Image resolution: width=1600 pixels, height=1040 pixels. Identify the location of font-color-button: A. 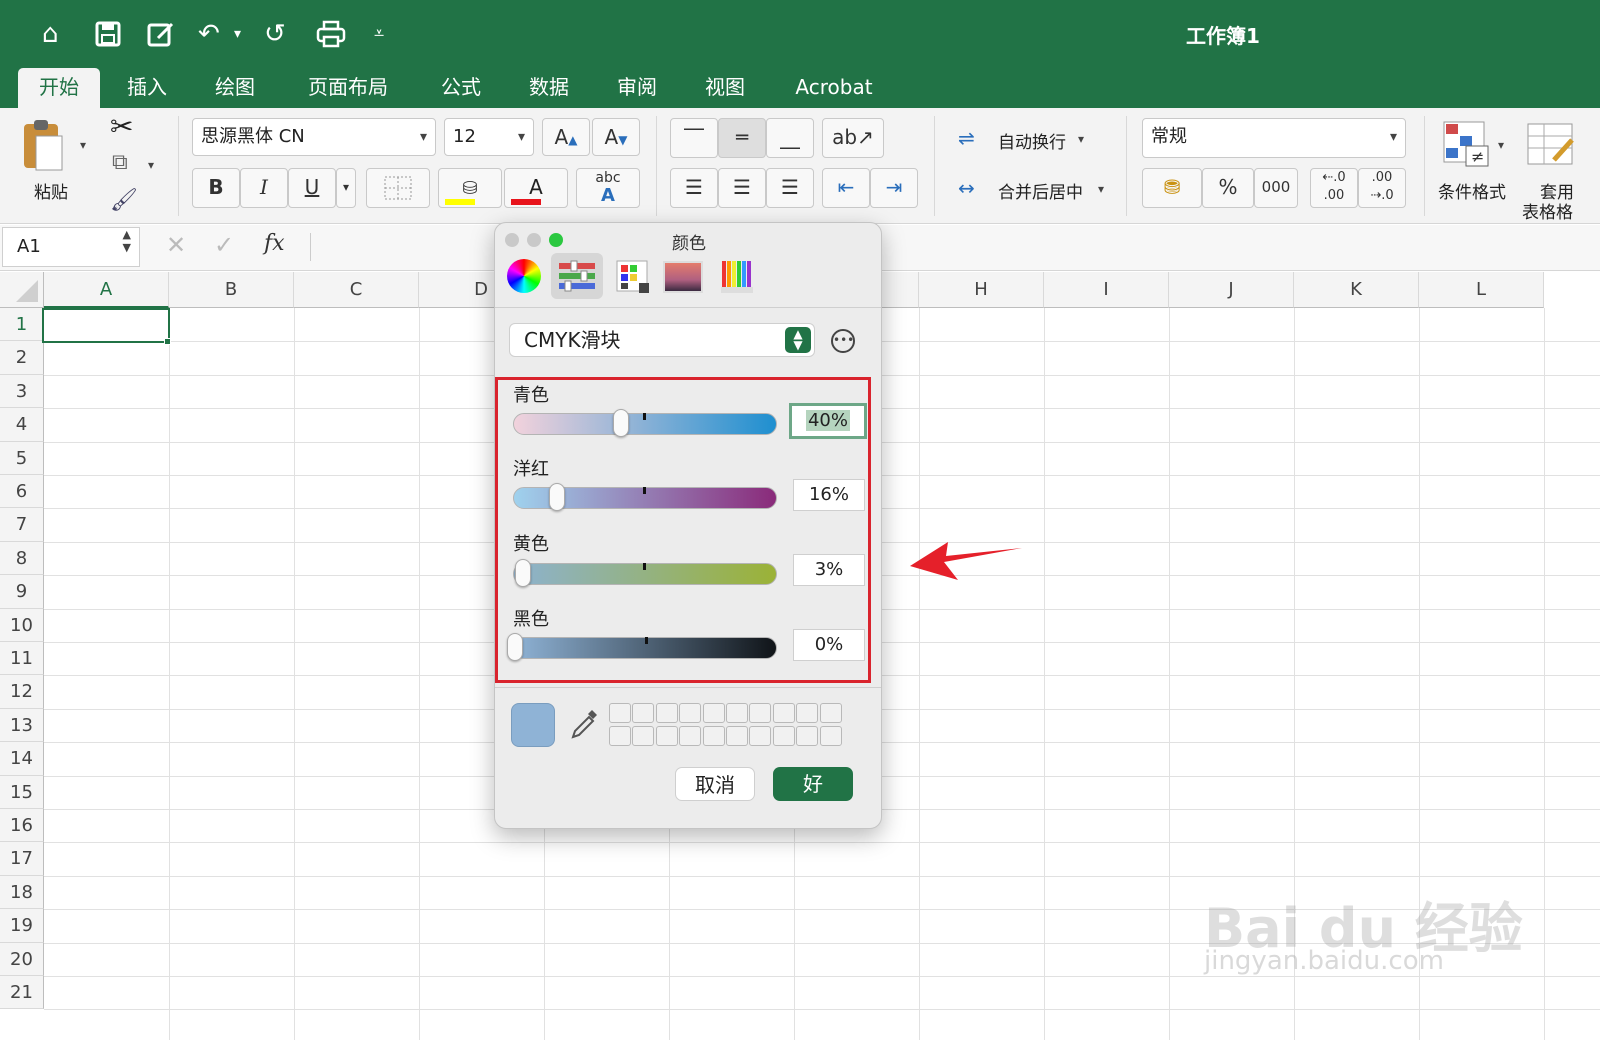
(536, 188).